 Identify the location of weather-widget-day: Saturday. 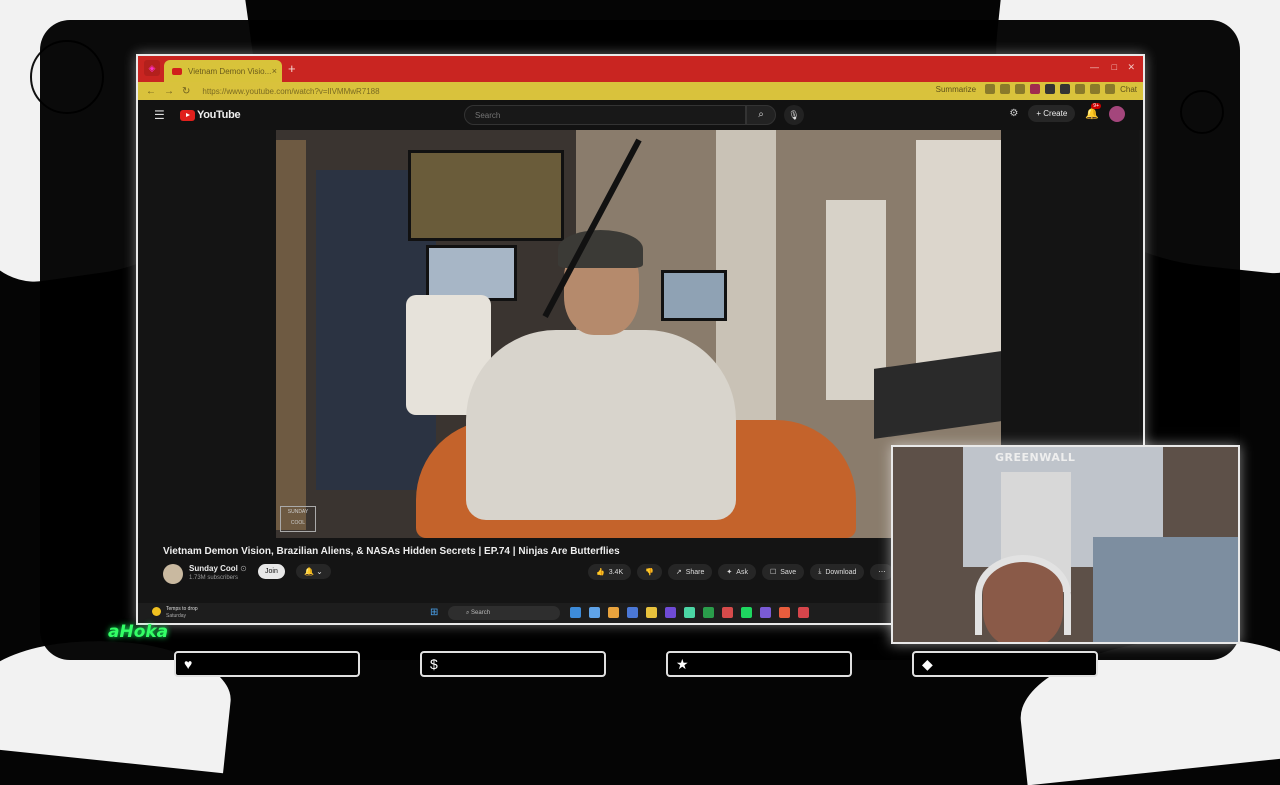
(176, 616).